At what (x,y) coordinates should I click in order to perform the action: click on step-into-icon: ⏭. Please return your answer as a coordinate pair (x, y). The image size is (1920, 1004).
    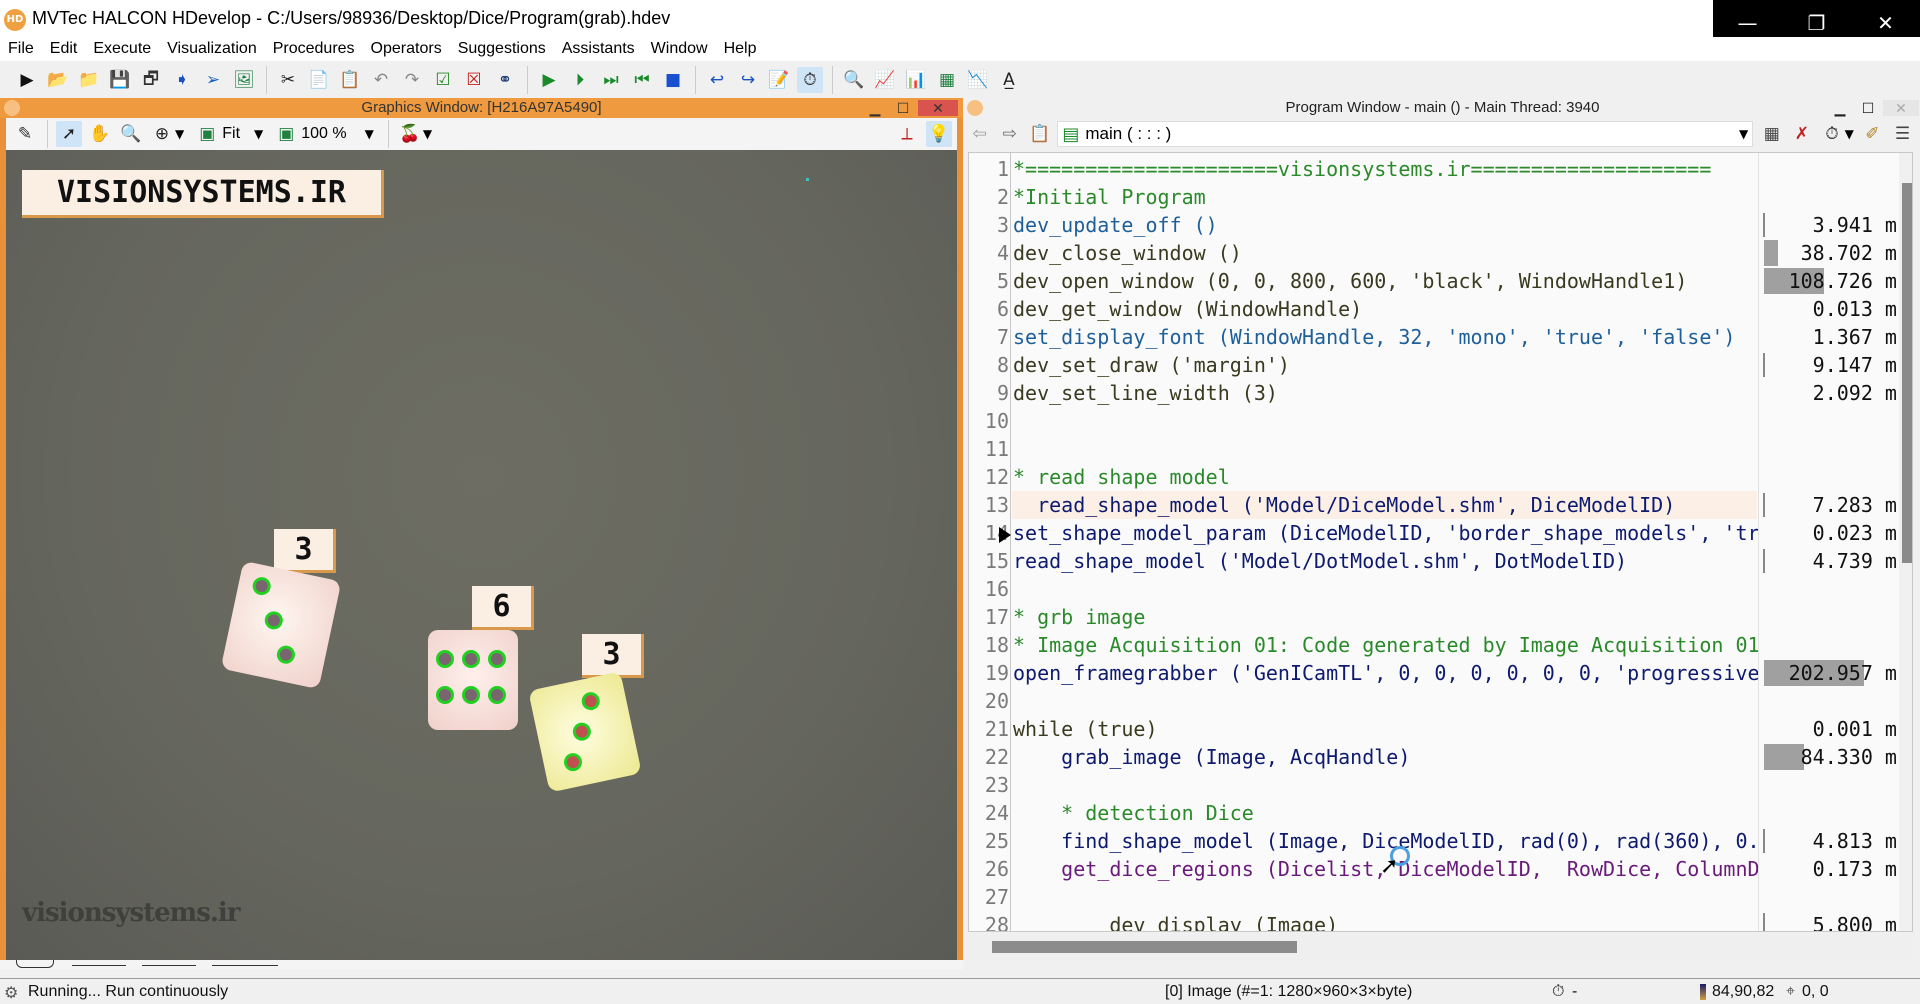
    Looking at the image, I should click on (611, 80).